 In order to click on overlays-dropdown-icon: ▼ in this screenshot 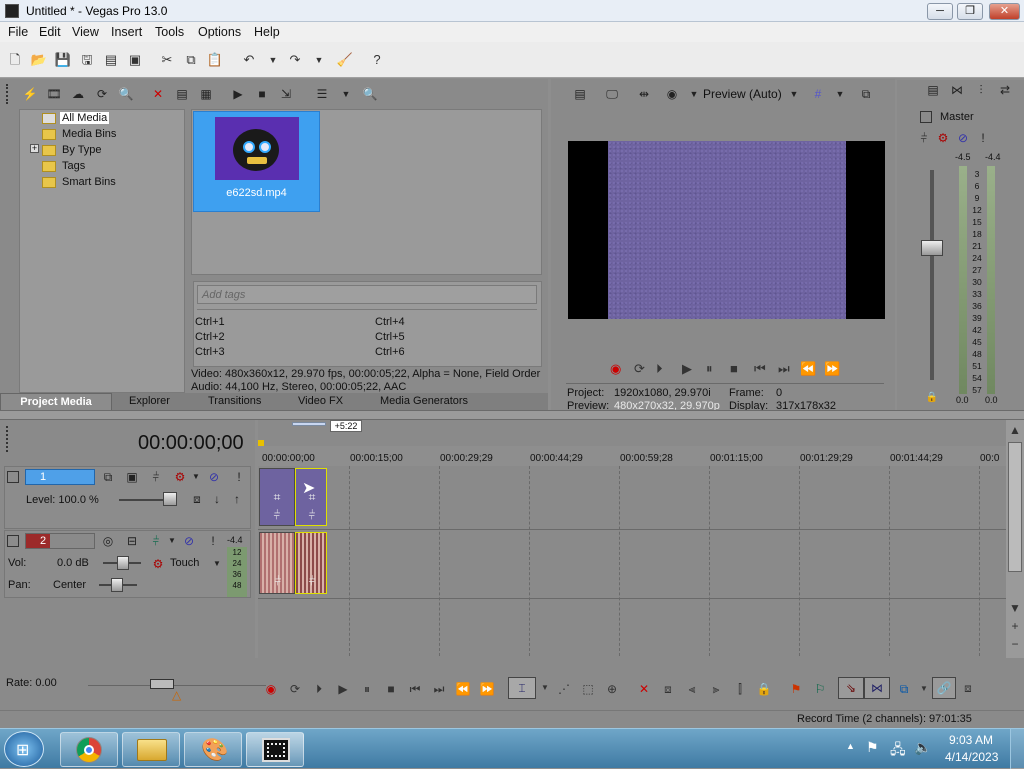, I will do `click(840, 94)`.